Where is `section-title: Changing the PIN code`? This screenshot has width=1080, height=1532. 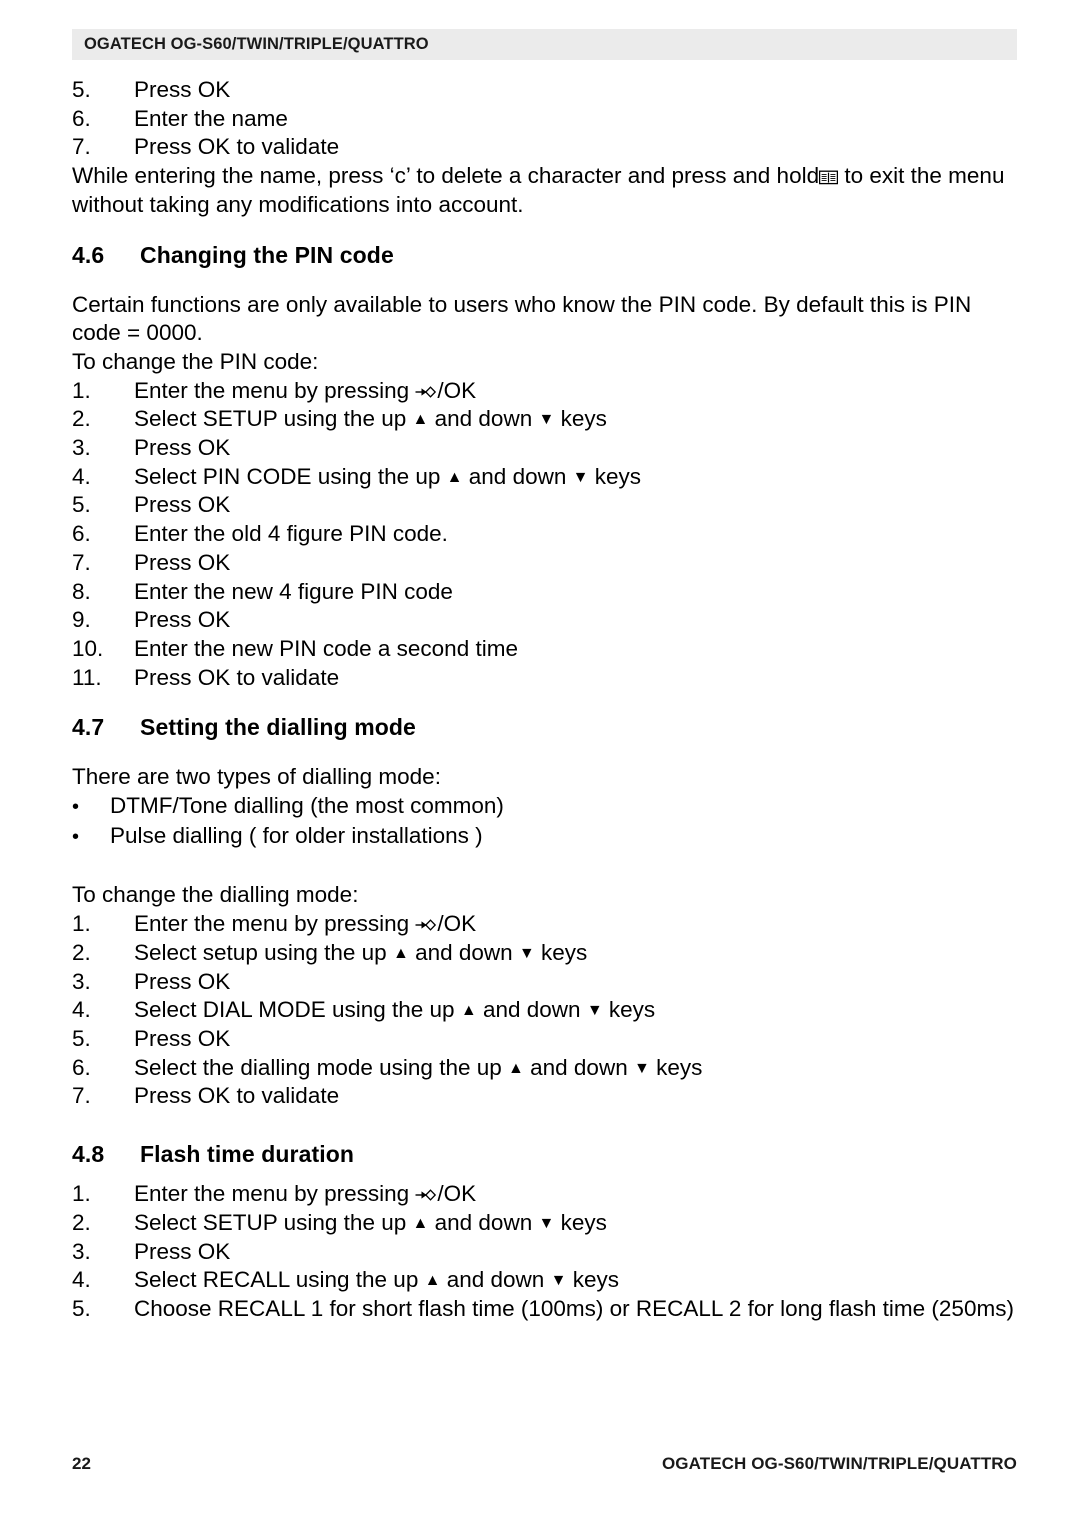 section-title: Changing the PIN code is located at coordinates (267, 254).